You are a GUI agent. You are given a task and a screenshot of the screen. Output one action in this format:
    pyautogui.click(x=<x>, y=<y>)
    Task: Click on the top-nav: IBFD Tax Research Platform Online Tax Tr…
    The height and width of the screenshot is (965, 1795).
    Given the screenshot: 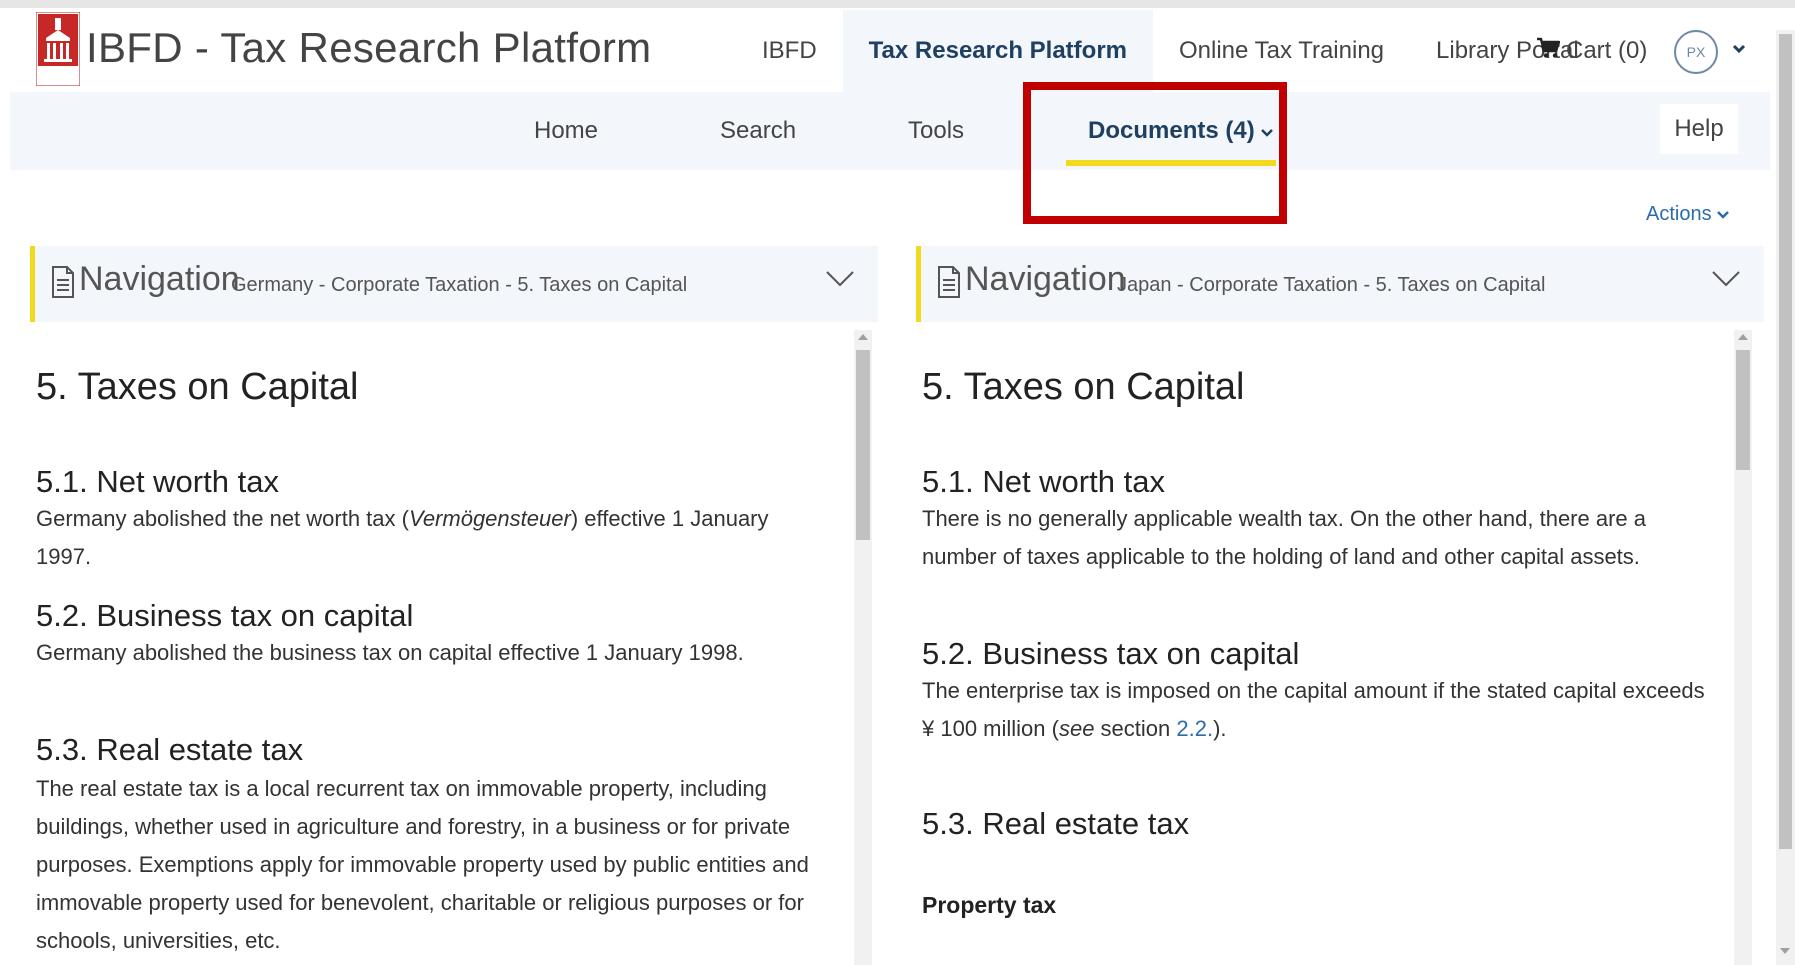 What is the action you would take?
    pyautogui.click(x=1170, y=51)
    